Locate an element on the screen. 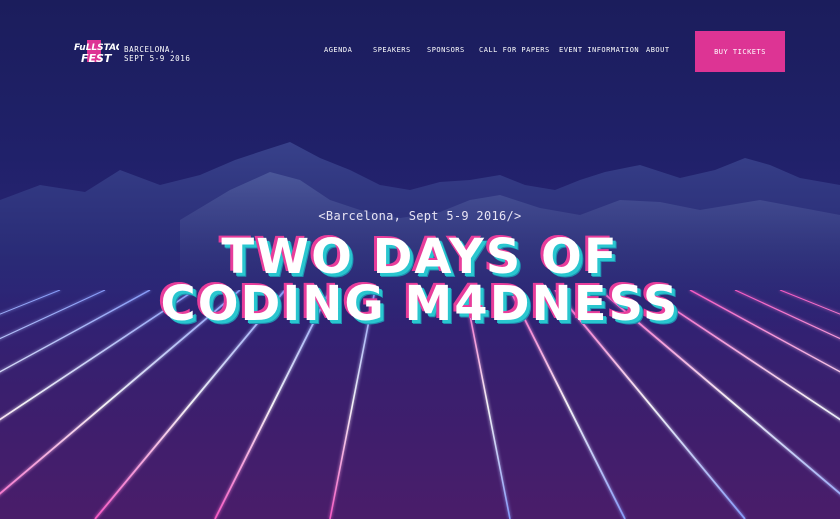 This screenshot has width=840, height=519. nav-item-call-for-papers: CALL FOR PAPERS is located at coordinates (514, 50).